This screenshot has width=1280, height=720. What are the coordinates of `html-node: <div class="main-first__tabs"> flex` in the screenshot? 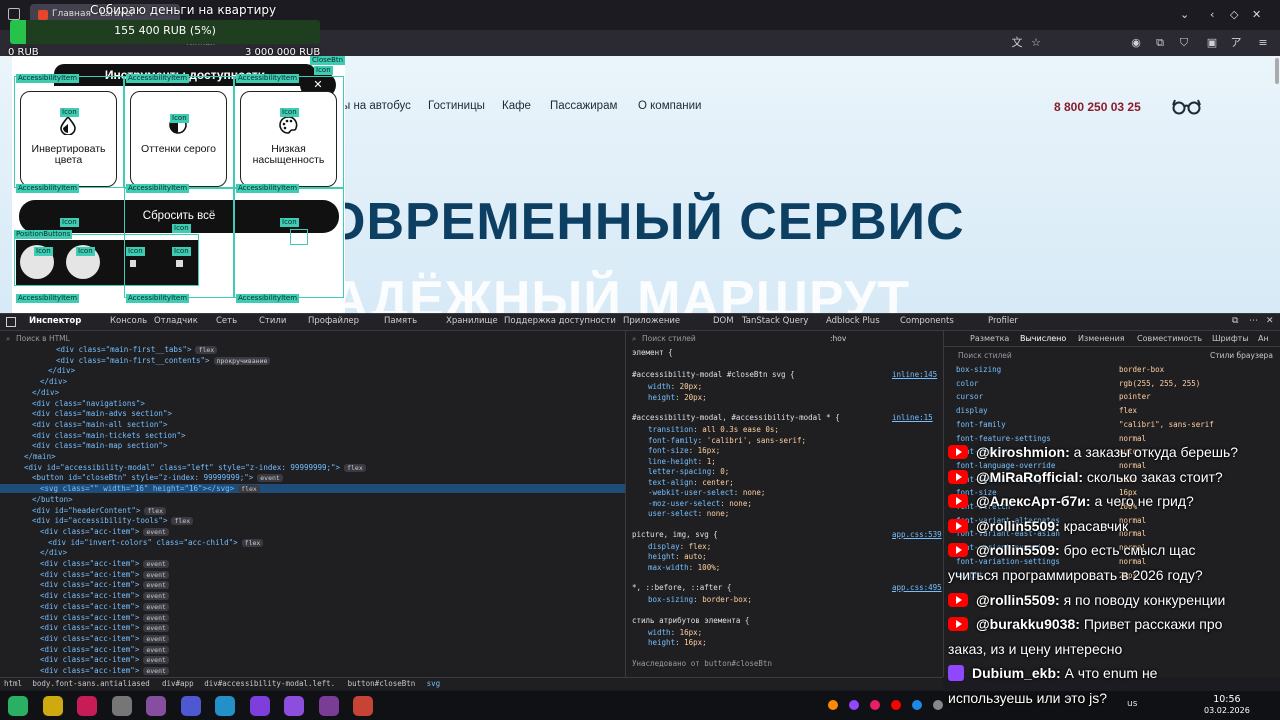 It's located at (137, 349).